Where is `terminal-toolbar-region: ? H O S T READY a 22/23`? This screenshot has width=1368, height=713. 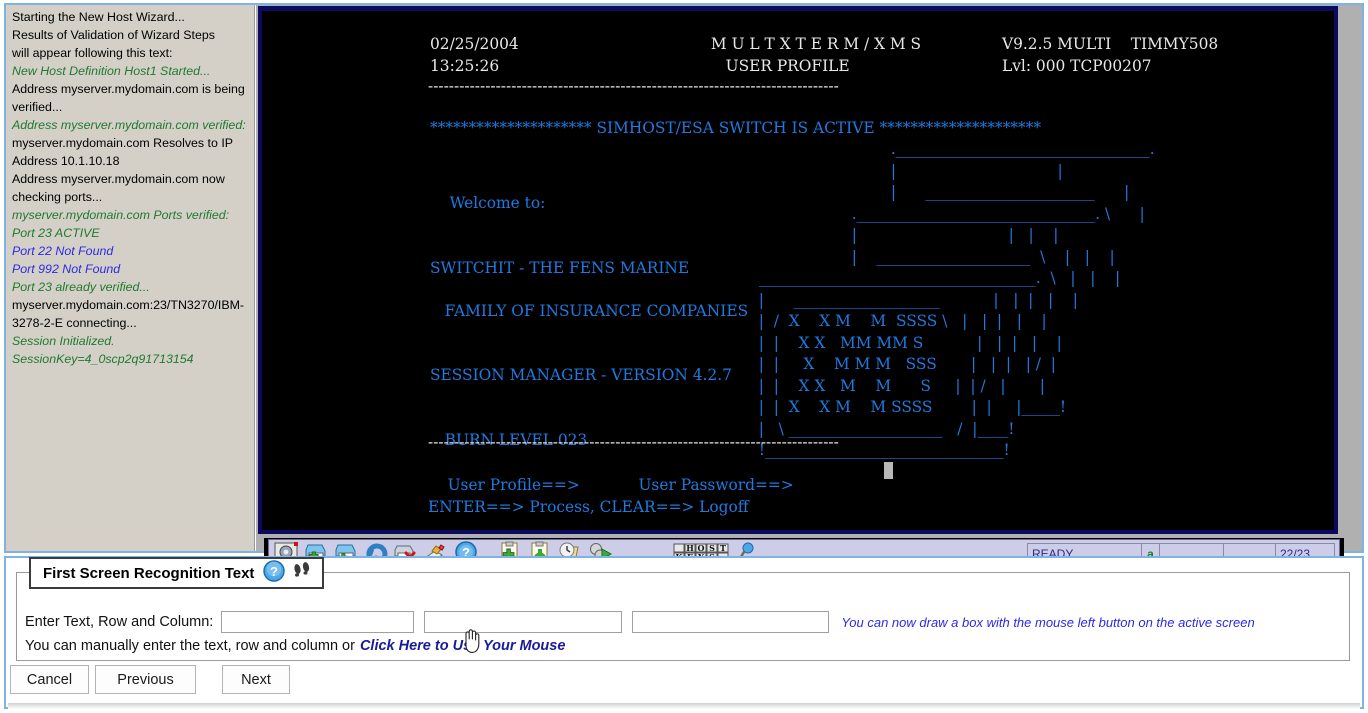 terminal-toolbar-region: ? H O S T READY a 22/23 is located at coordinates (804, 552).